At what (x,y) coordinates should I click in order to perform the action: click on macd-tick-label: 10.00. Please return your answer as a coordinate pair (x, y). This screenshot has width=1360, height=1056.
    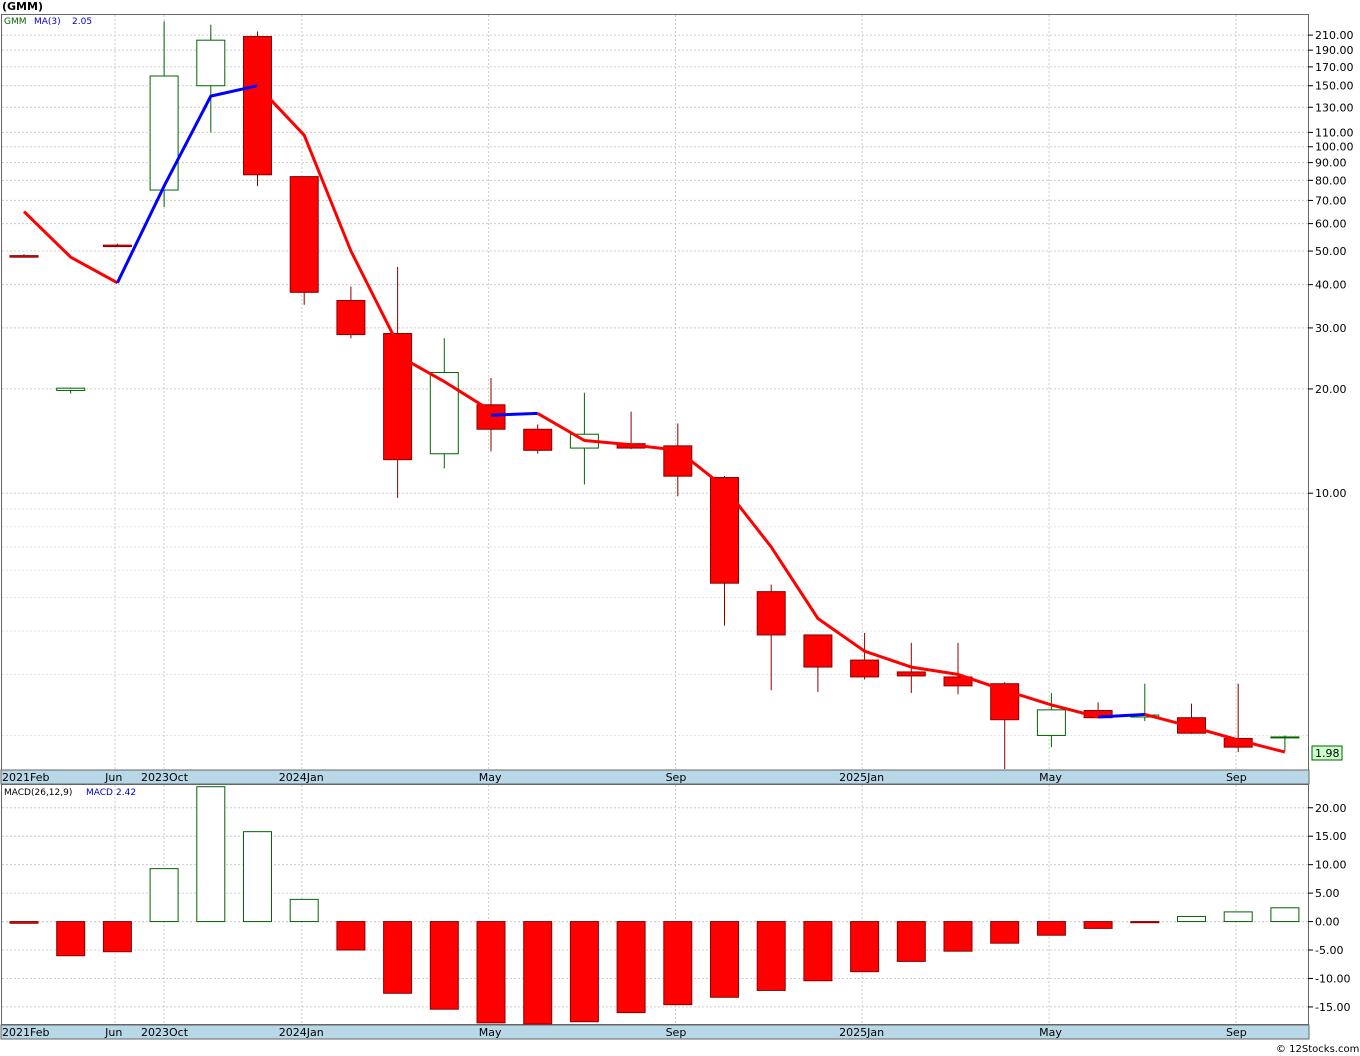
    Looking at the image, I should click on (1331, 865).